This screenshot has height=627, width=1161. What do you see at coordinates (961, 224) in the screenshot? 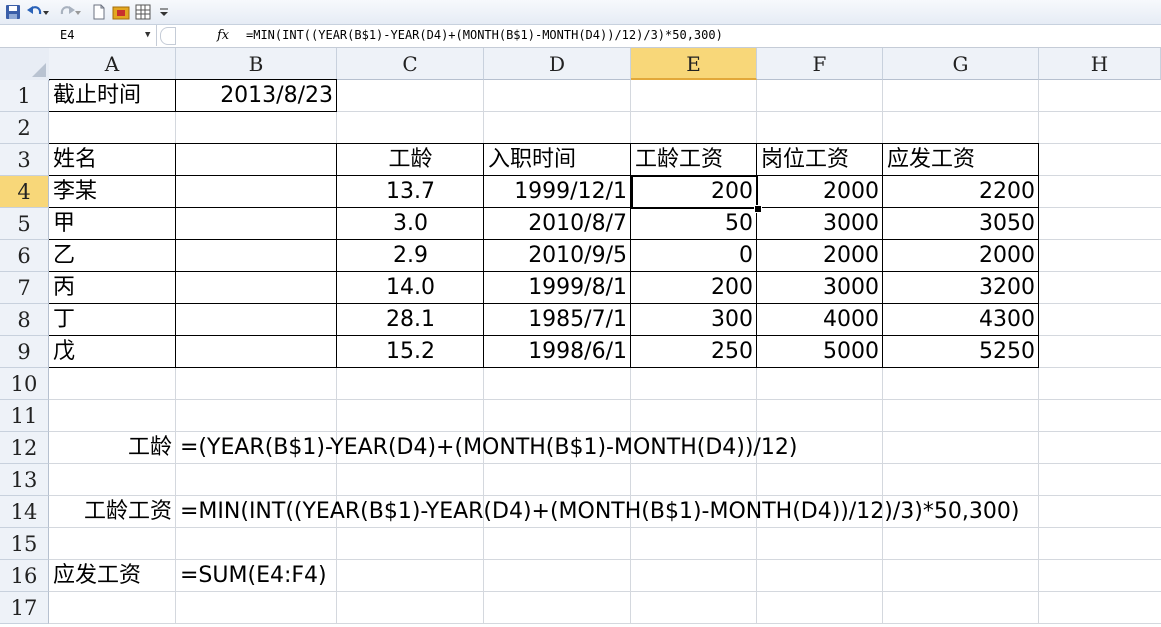
I see `cell-total-pay-row-5: 3050` at bounding box center [961, 224].